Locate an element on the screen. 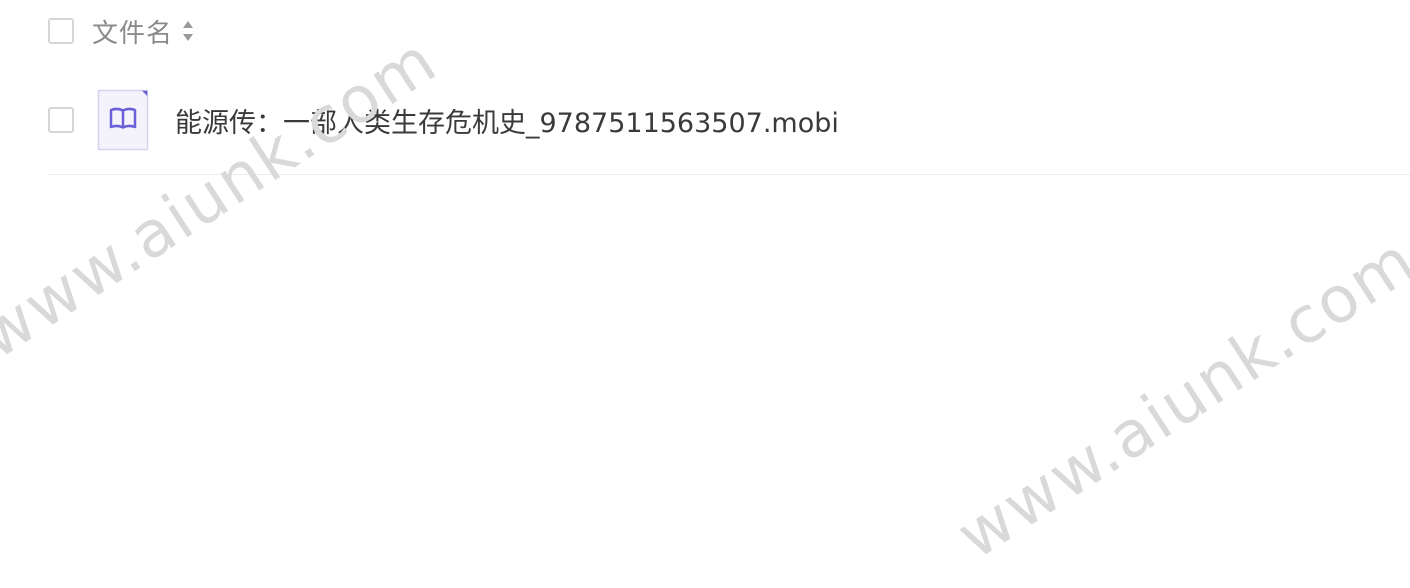 Image resolution: width=1410 pixels, height=588 pixels. list-header: 文件名 is located at coordinates (121, 32).